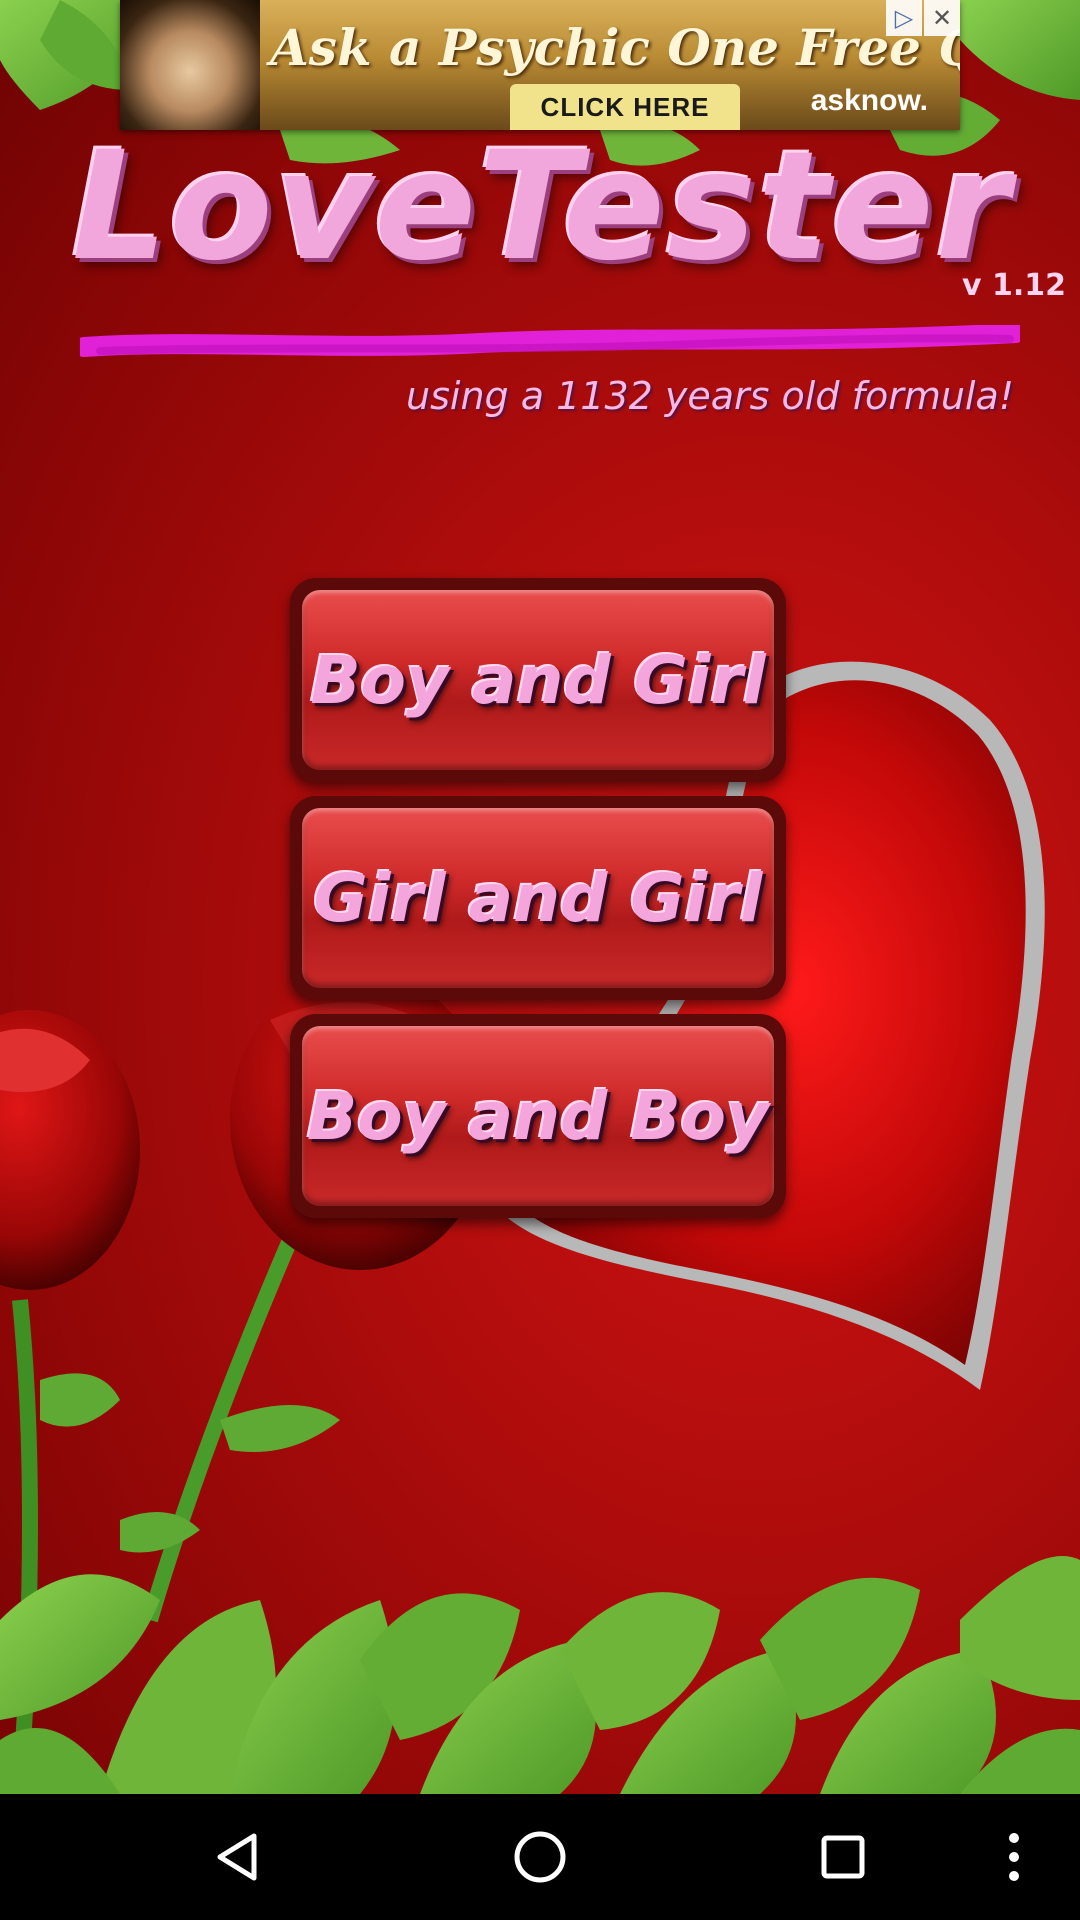  What do you see at coordinates (904, 18) in the screenshot?
I see `ad-choices-icon: ▷` at bounding box center [904, 18].